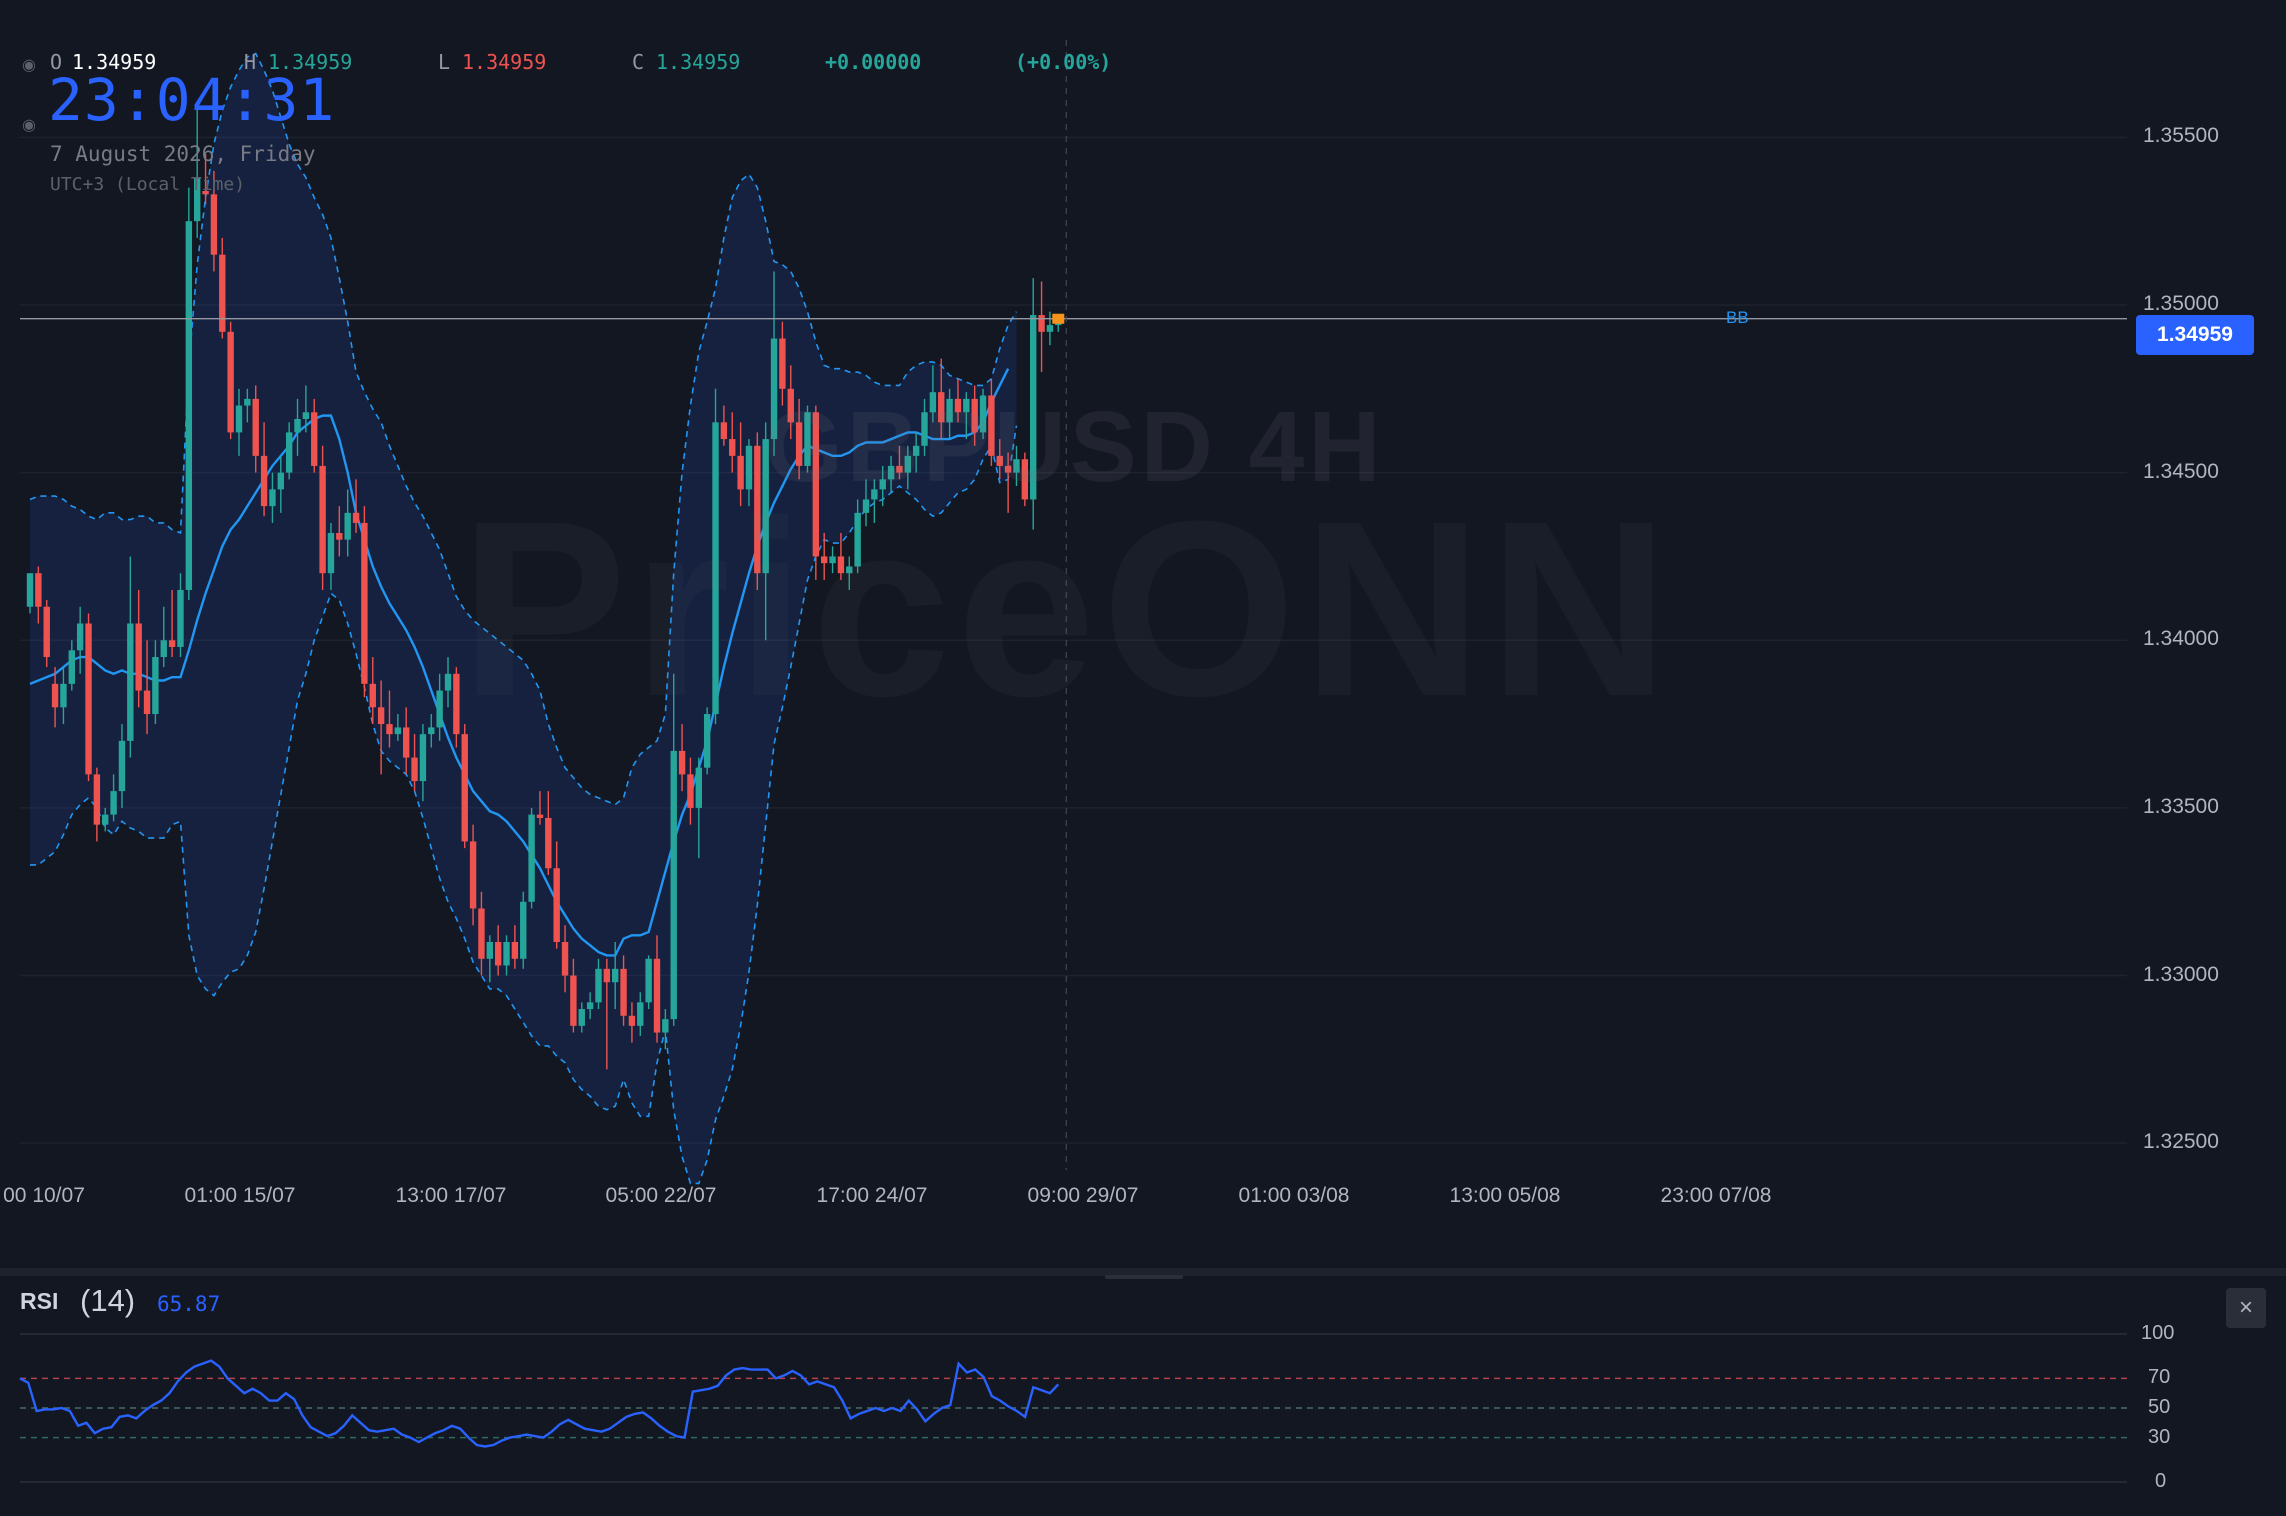 This screenshot has width=2286, height=1516. Describe the element at coordinates (539, 1403) in the screenshot. I see `rsi-line` at that location.